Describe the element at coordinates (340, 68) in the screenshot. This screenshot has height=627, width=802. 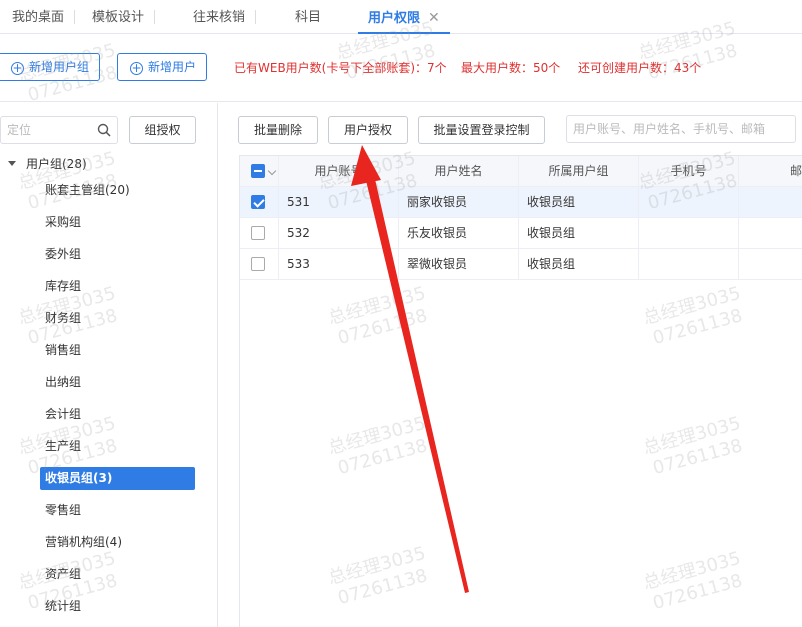
I see `stat-web-users: 已有WEB用户数(卡号下全部账套)：7个` at that location.